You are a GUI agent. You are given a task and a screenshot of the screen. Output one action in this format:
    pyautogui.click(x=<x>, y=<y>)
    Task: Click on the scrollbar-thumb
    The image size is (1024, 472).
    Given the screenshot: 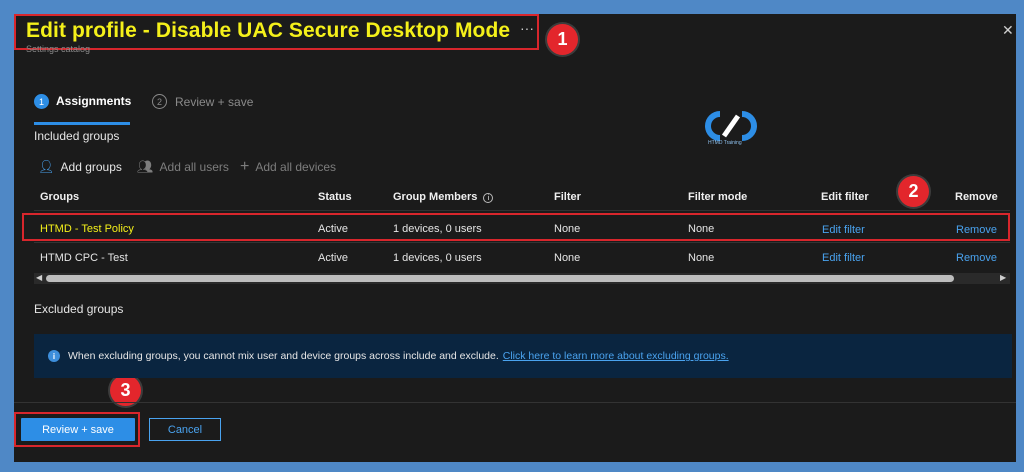 What is the action you would take?
    pyautogui.click(x=500, y=278)
    